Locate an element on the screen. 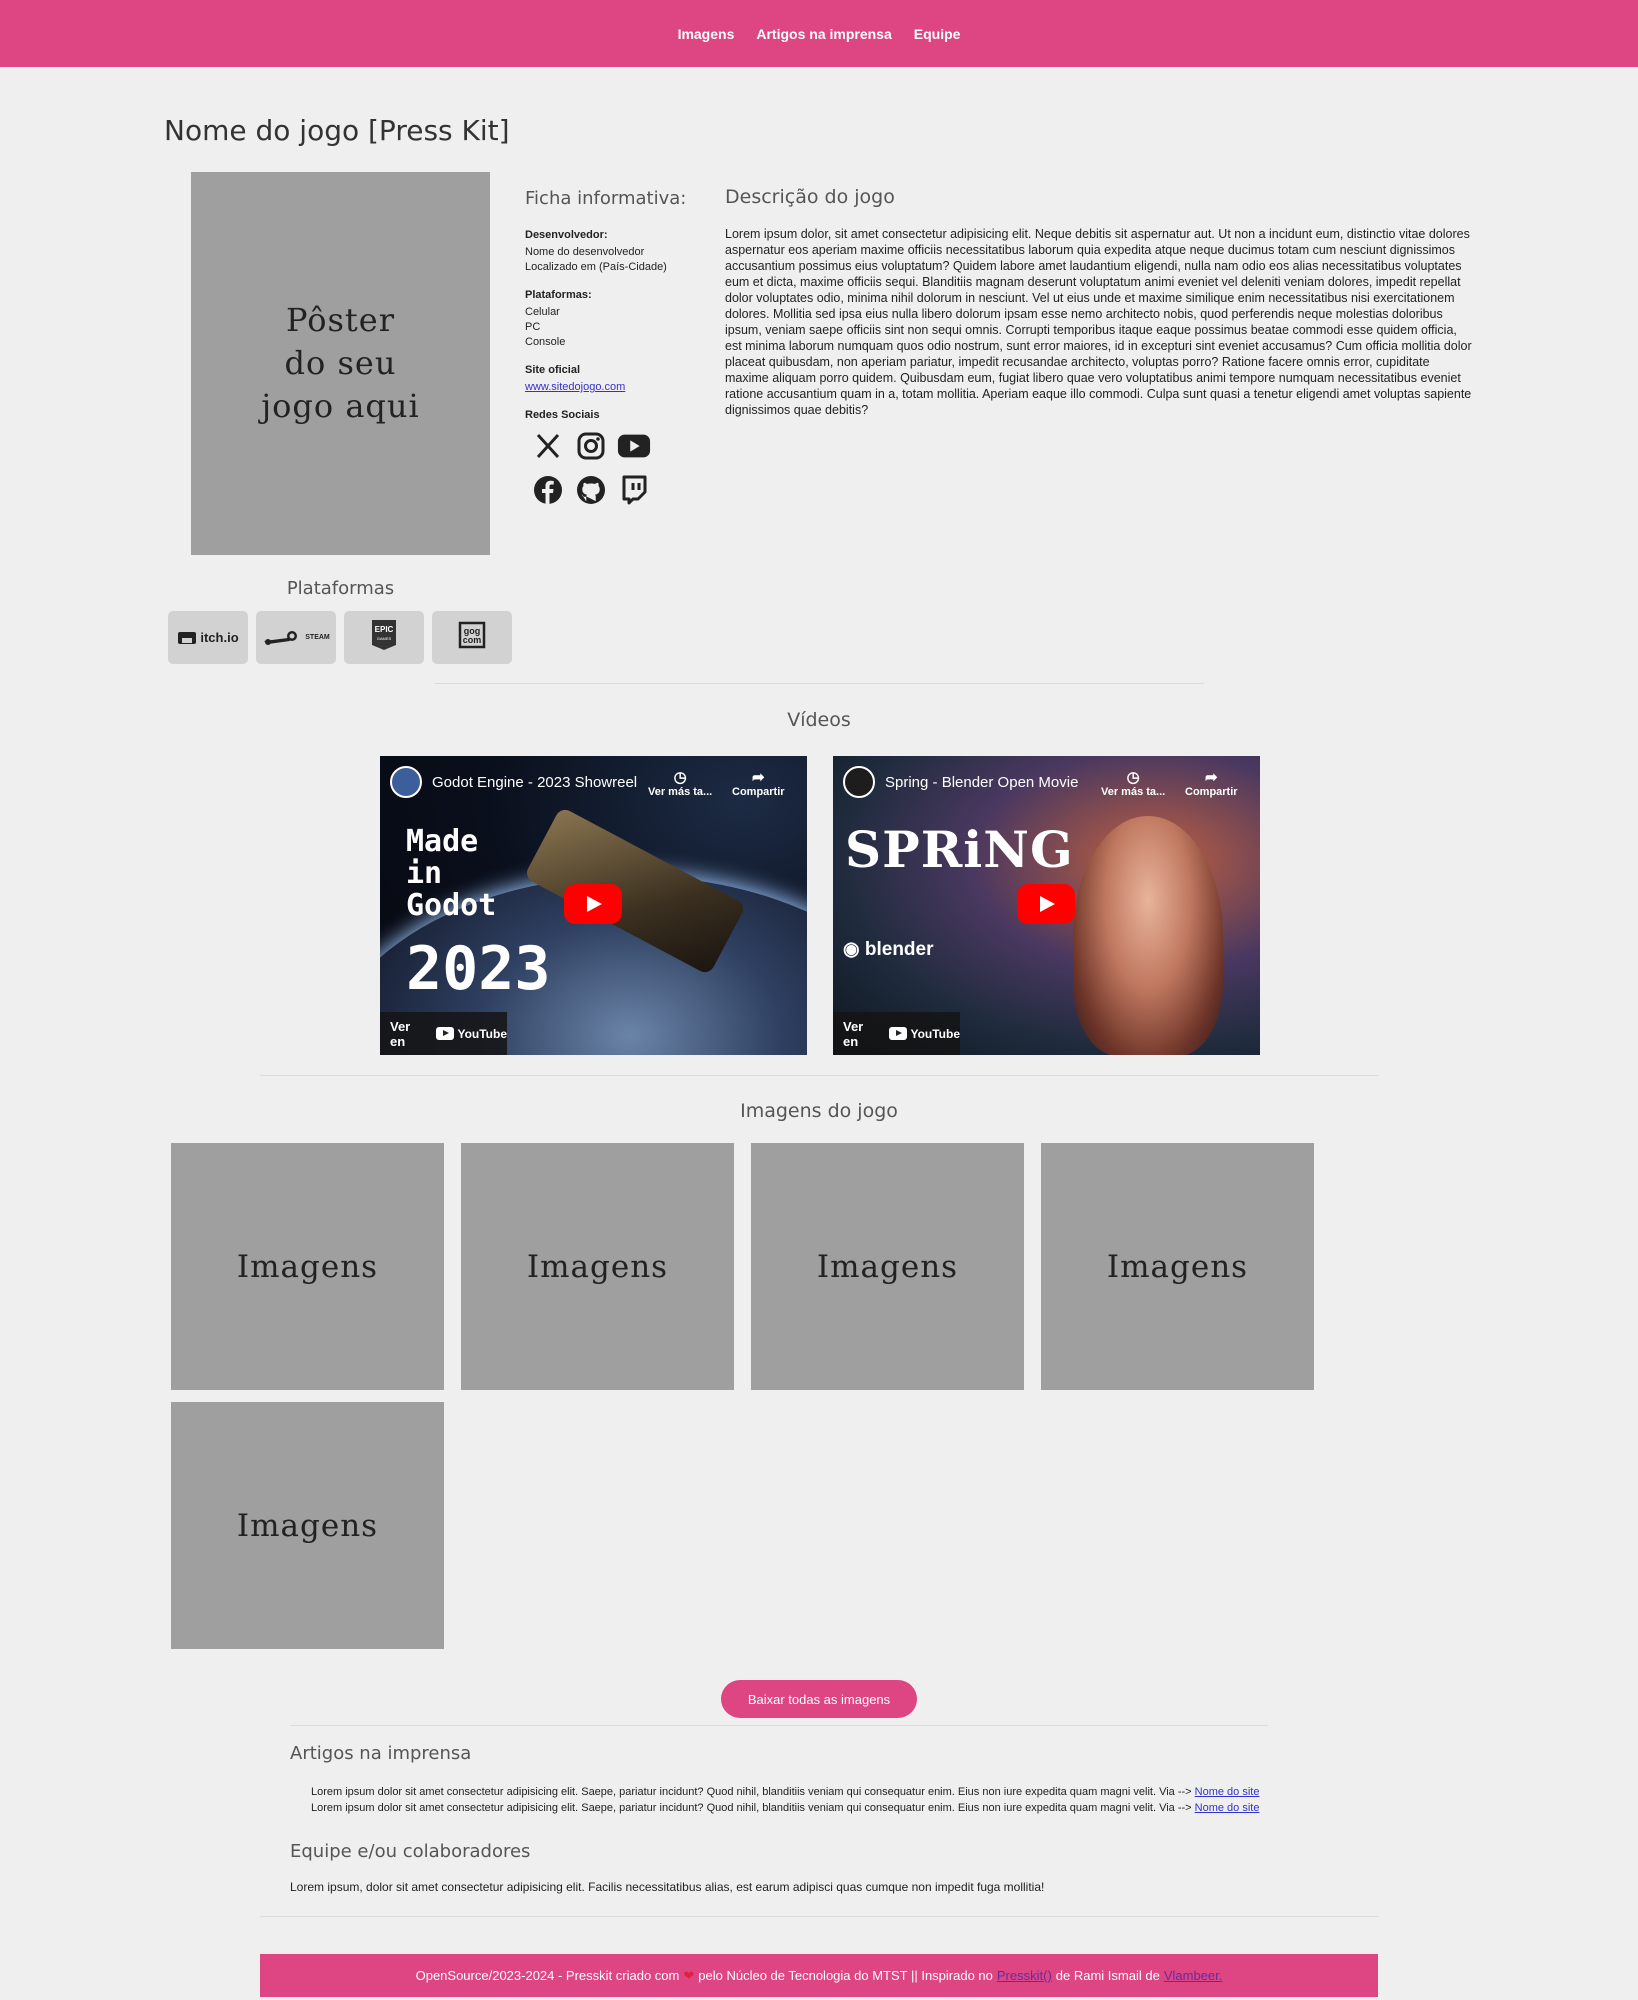  poster-placeholder-text: Pôster do seu jogo aqui is located at coordinates (340, 363).